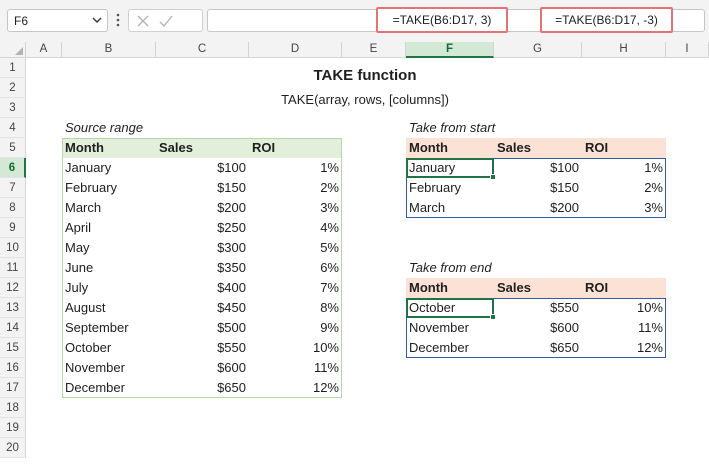  I want to click on column-header-d: D, so click(295, 50).